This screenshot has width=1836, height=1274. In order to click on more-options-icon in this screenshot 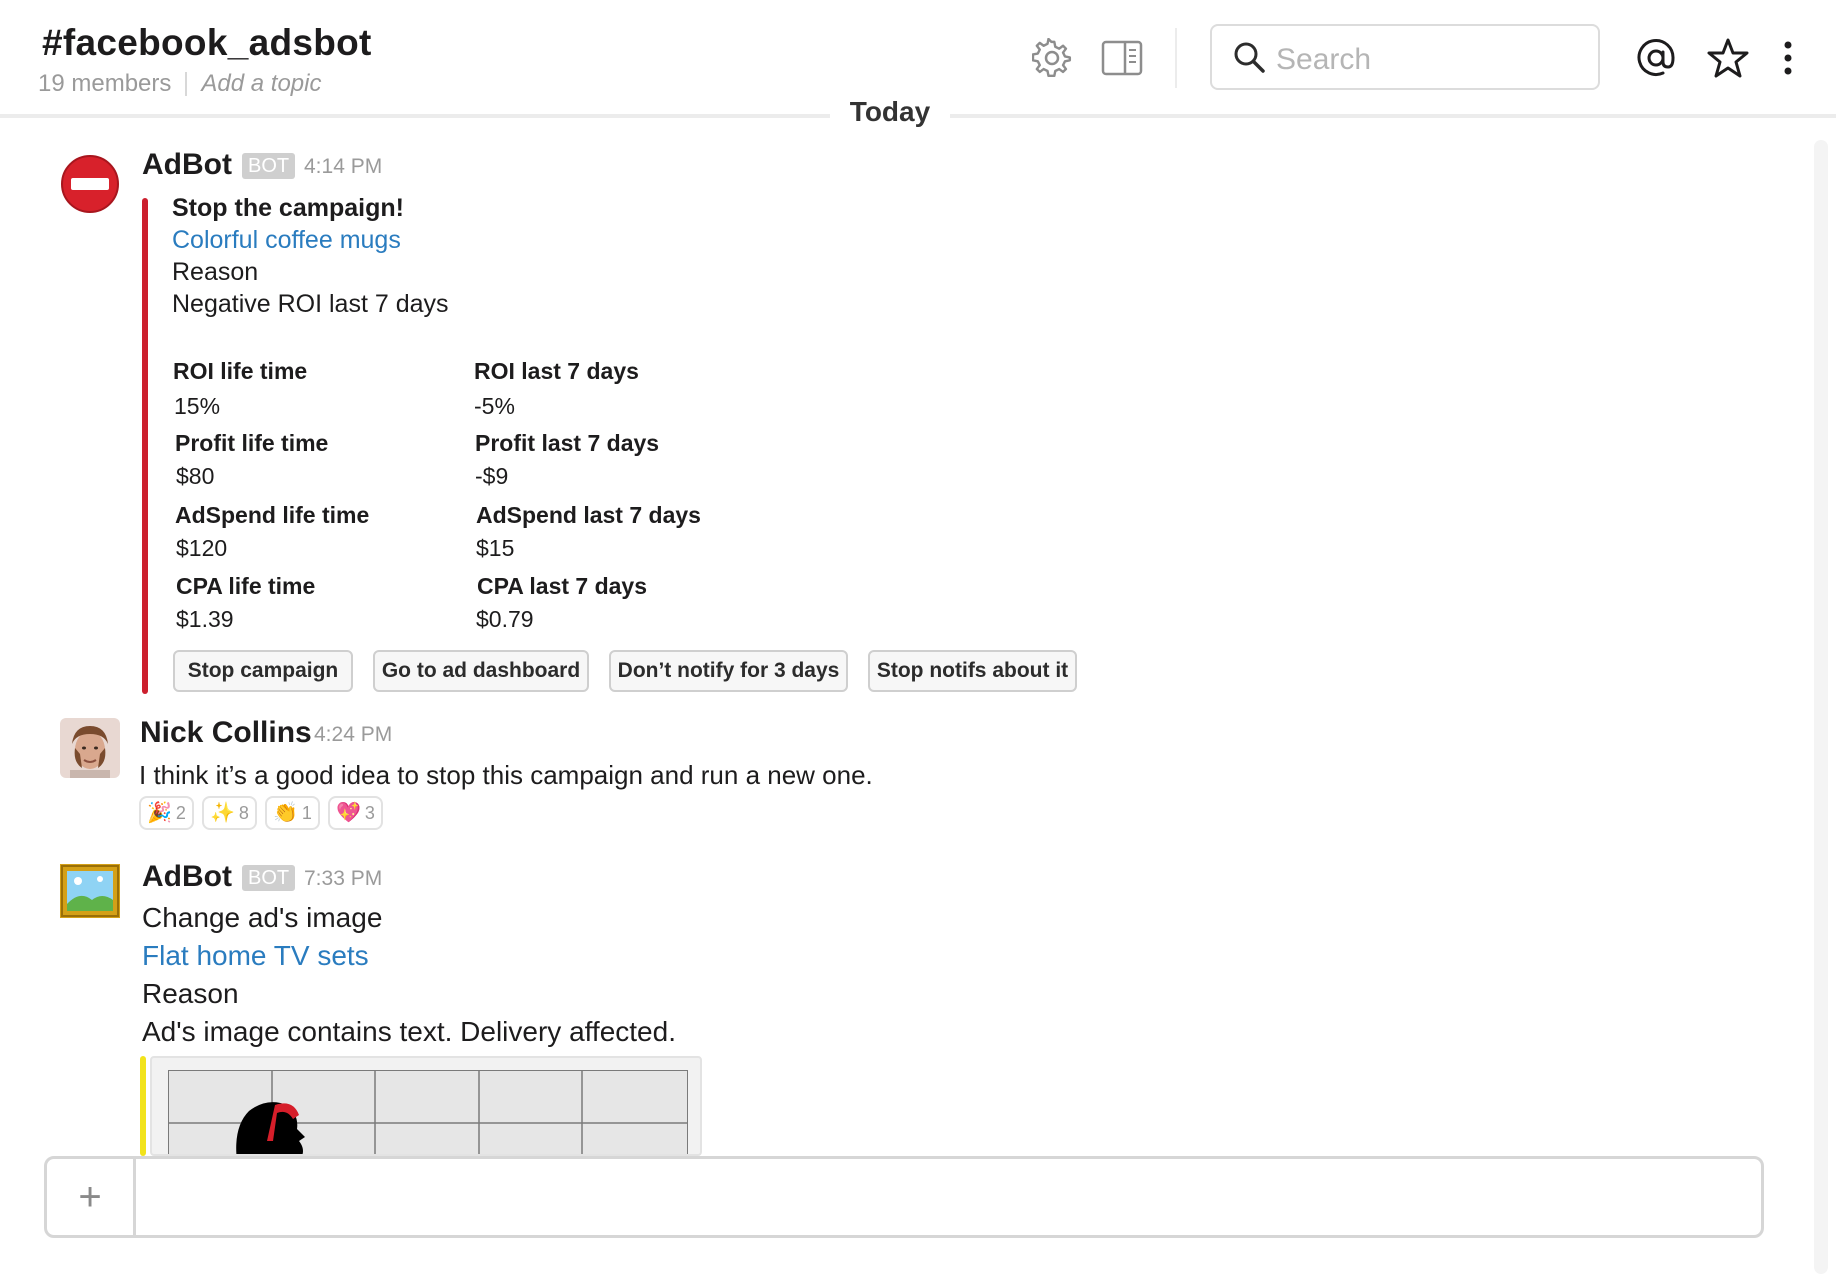, I will do `click(1788, 58)`.